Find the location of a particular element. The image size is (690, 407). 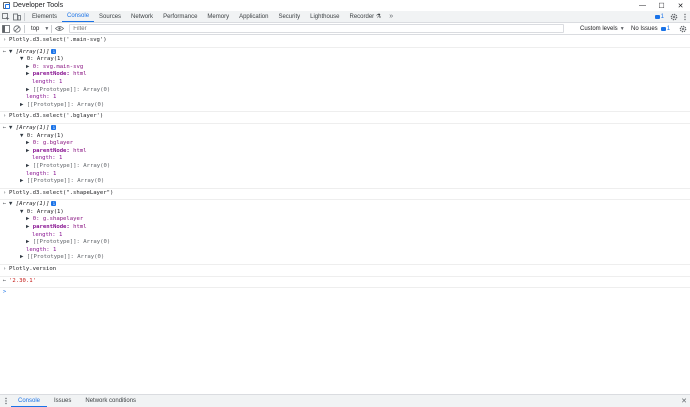

dom-node-ref: 0: g.shapelayer is located at coordinates (58, 219).